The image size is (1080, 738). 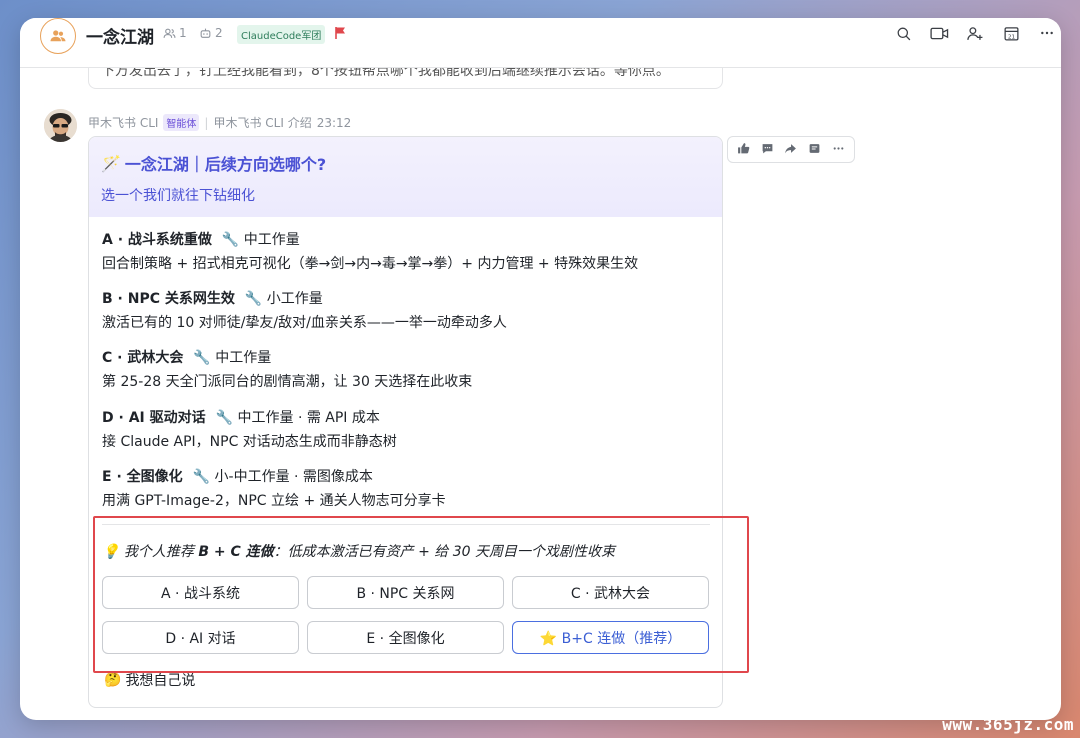 I want to click on bot-avatar, so click(x=60, y=125).